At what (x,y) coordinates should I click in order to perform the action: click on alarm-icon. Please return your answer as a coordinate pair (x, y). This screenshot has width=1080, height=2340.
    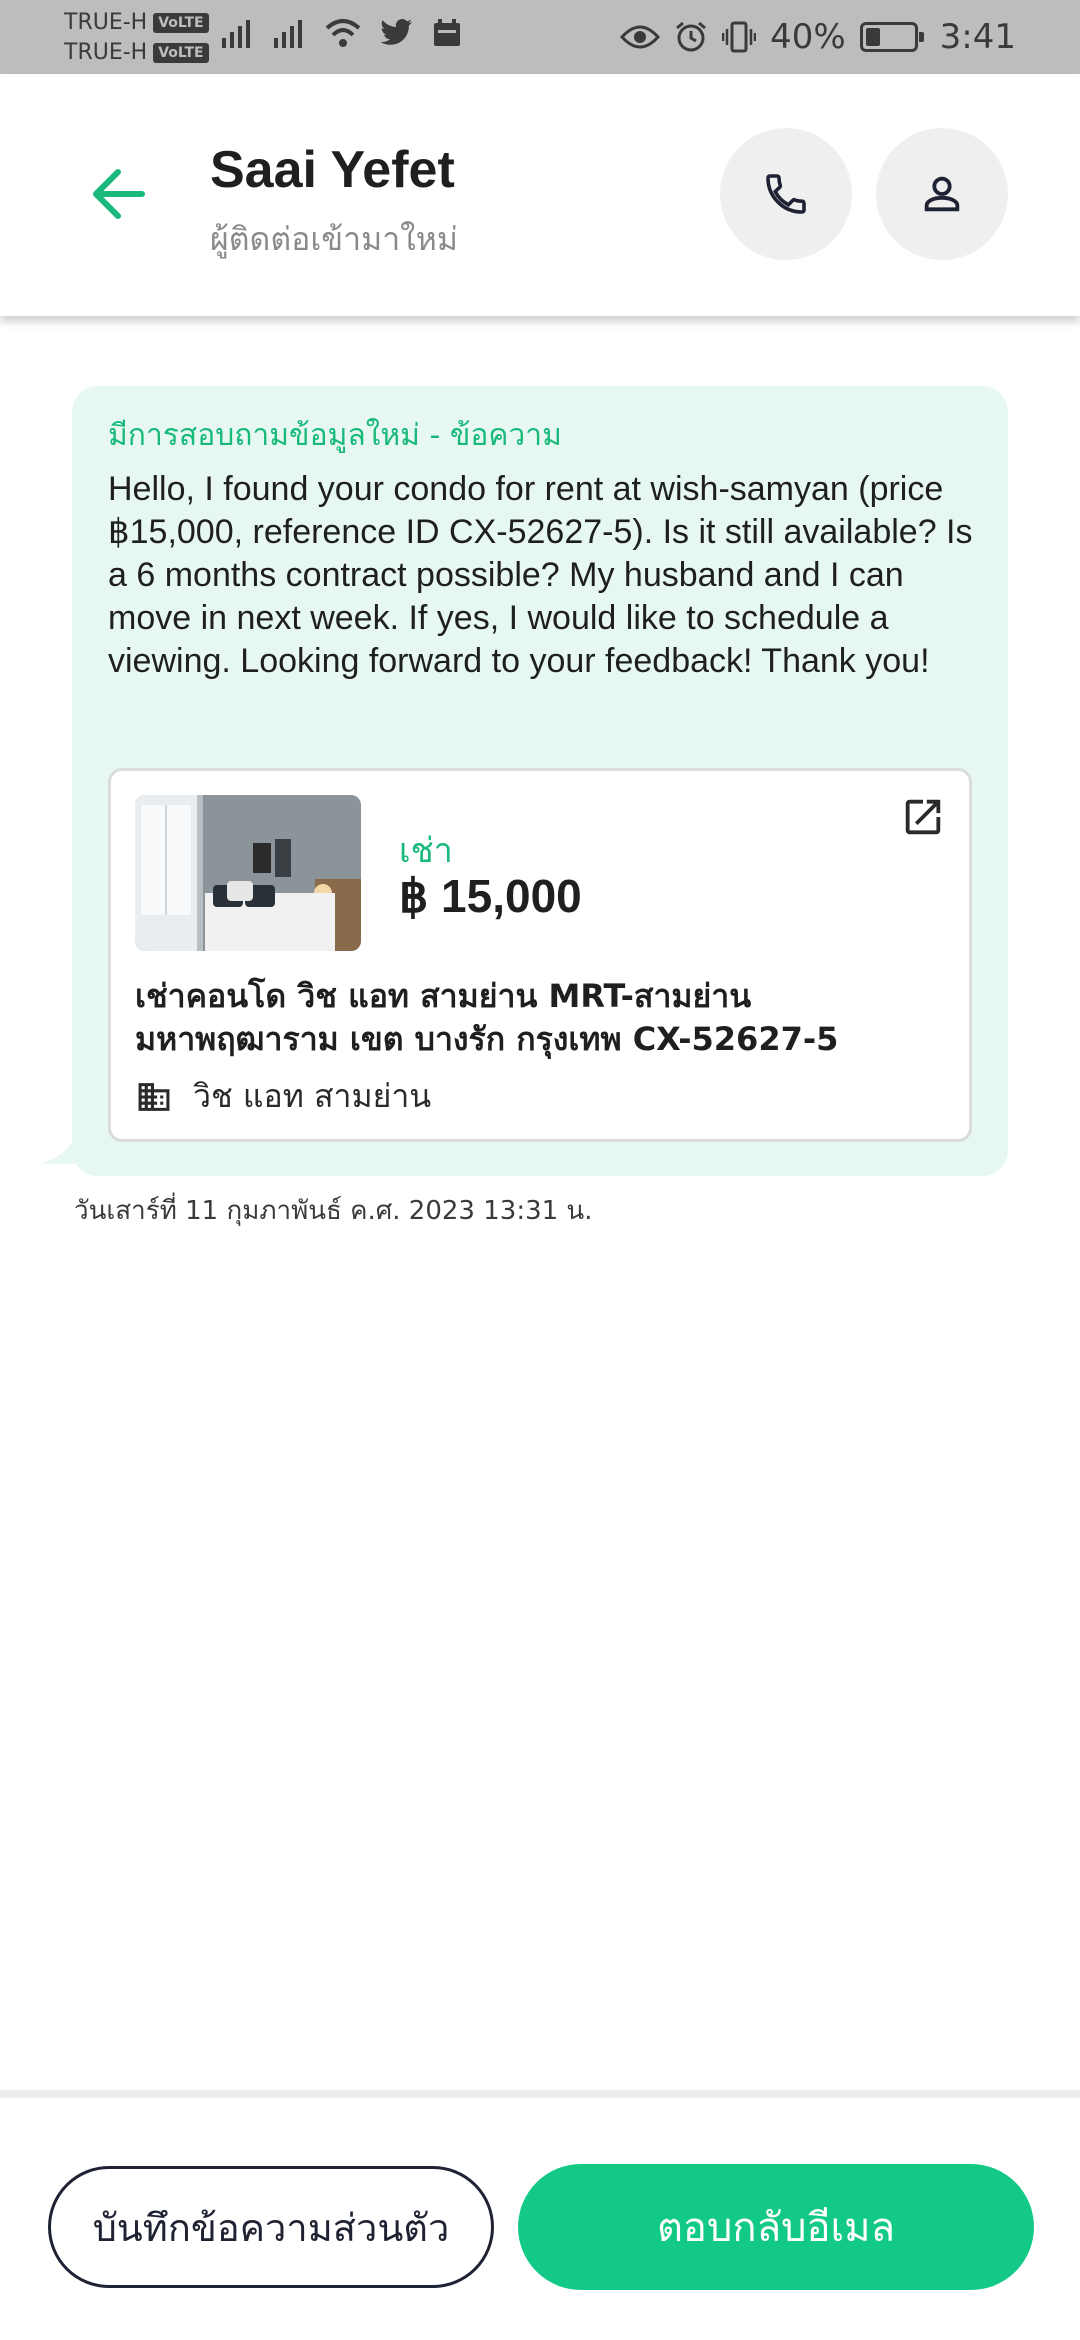
    Looking at the image, I should click on (691, 36).